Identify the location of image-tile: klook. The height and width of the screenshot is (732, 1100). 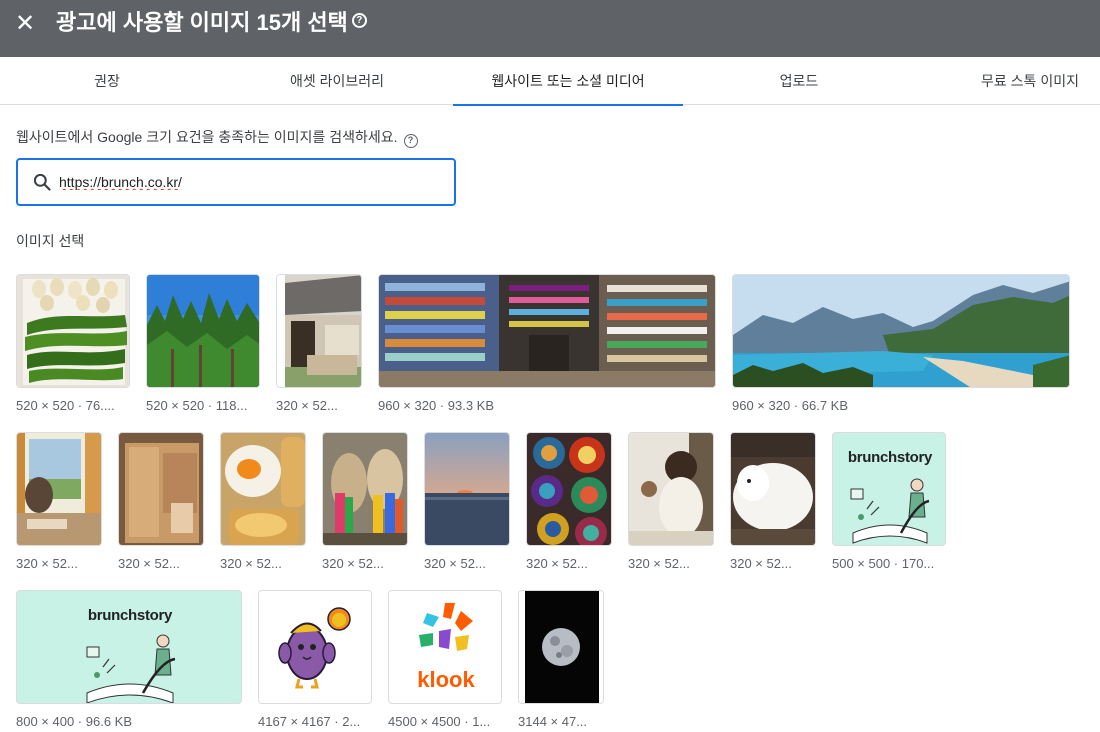
(445, 647).